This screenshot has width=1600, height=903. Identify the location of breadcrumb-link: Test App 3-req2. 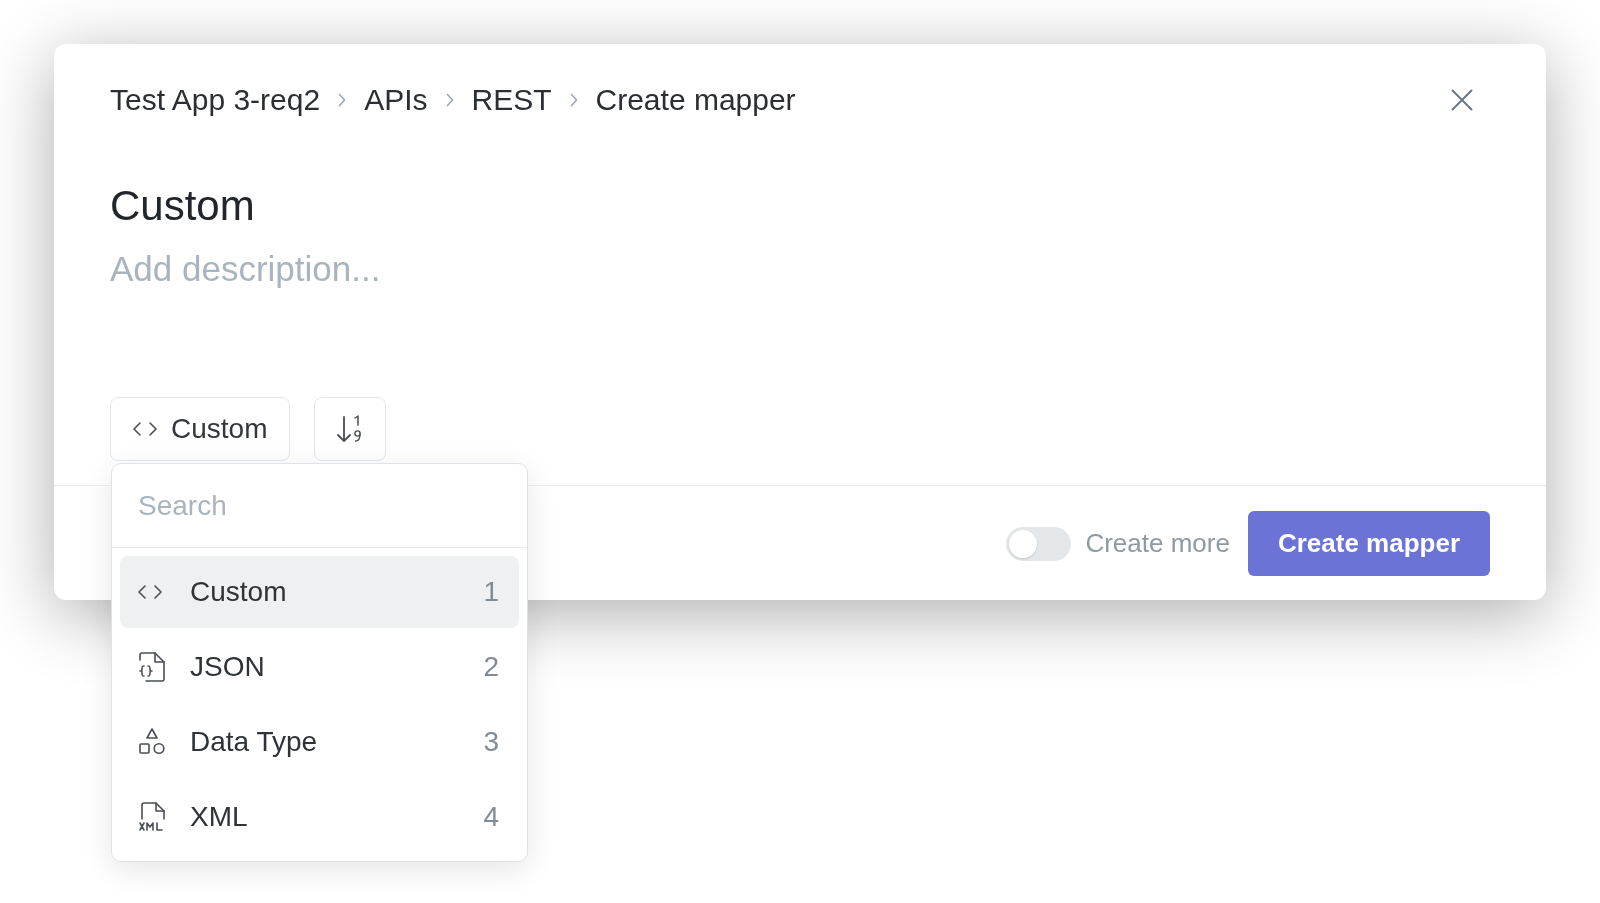
(215, 100).